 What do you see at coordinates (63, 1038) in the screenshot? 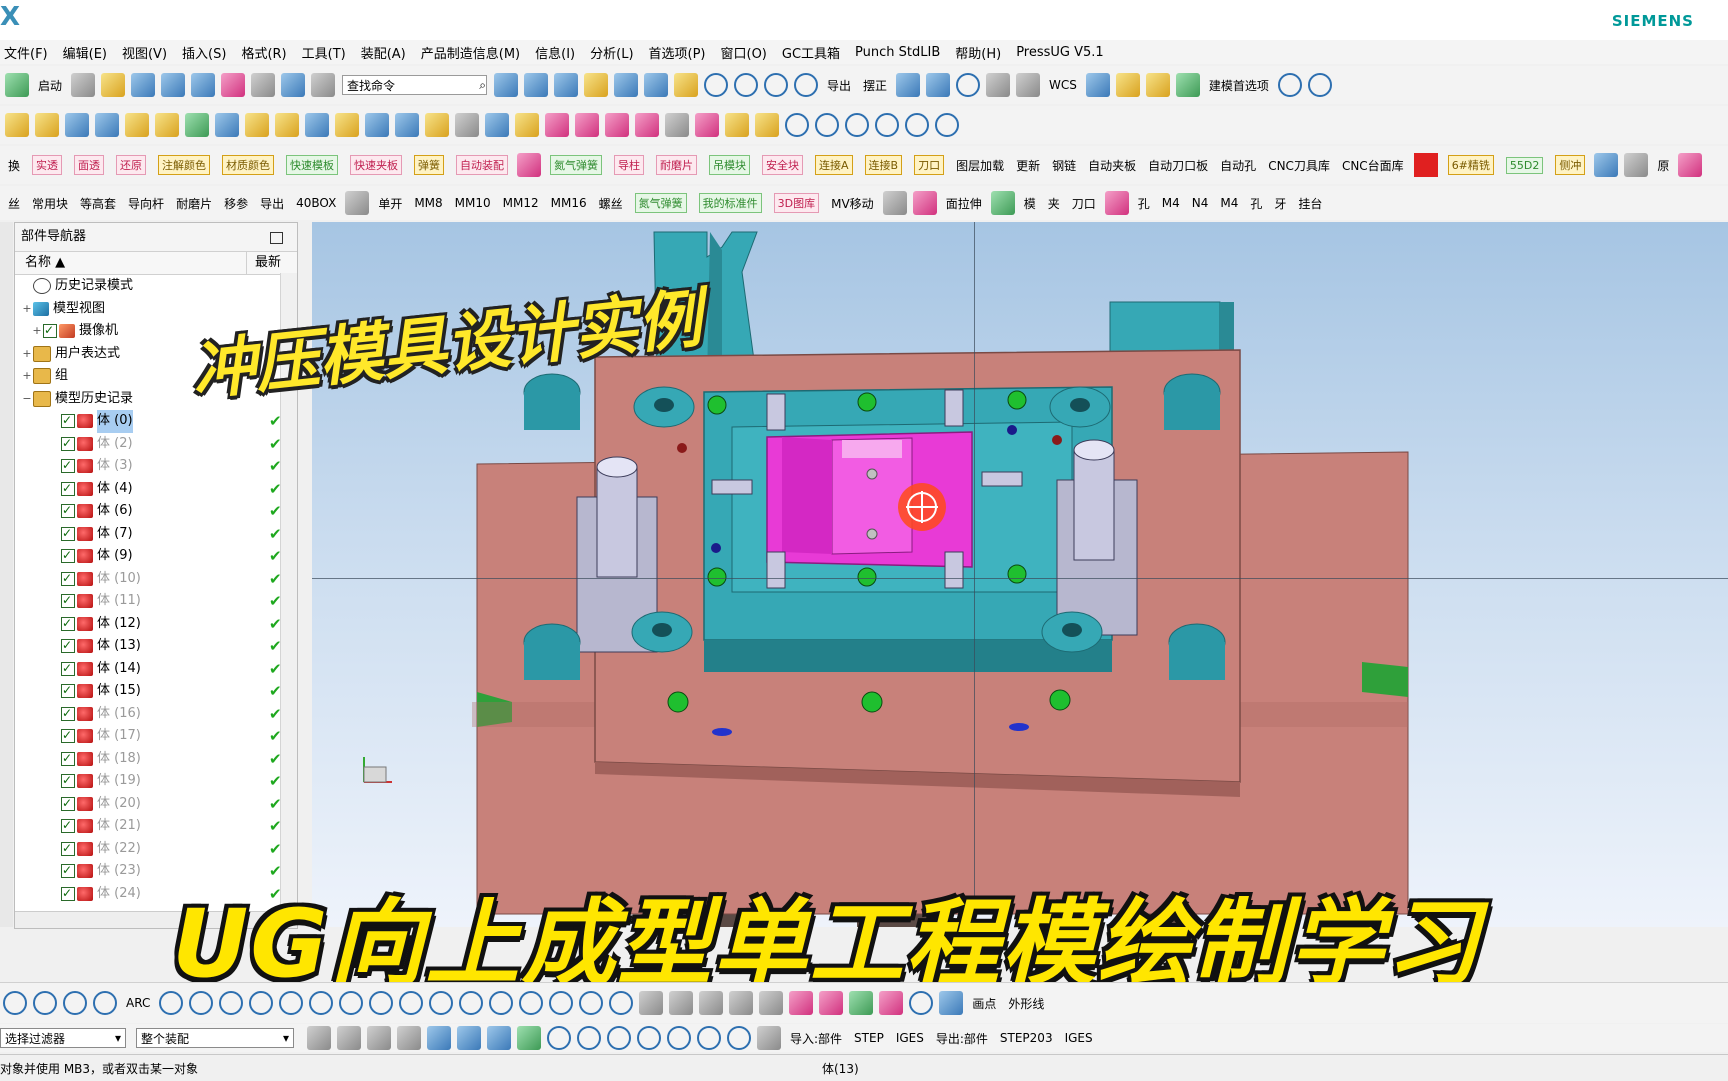
I see `type-filter-dropdown: 选择过滤器 ▾` at bounding box center [63, 1038].